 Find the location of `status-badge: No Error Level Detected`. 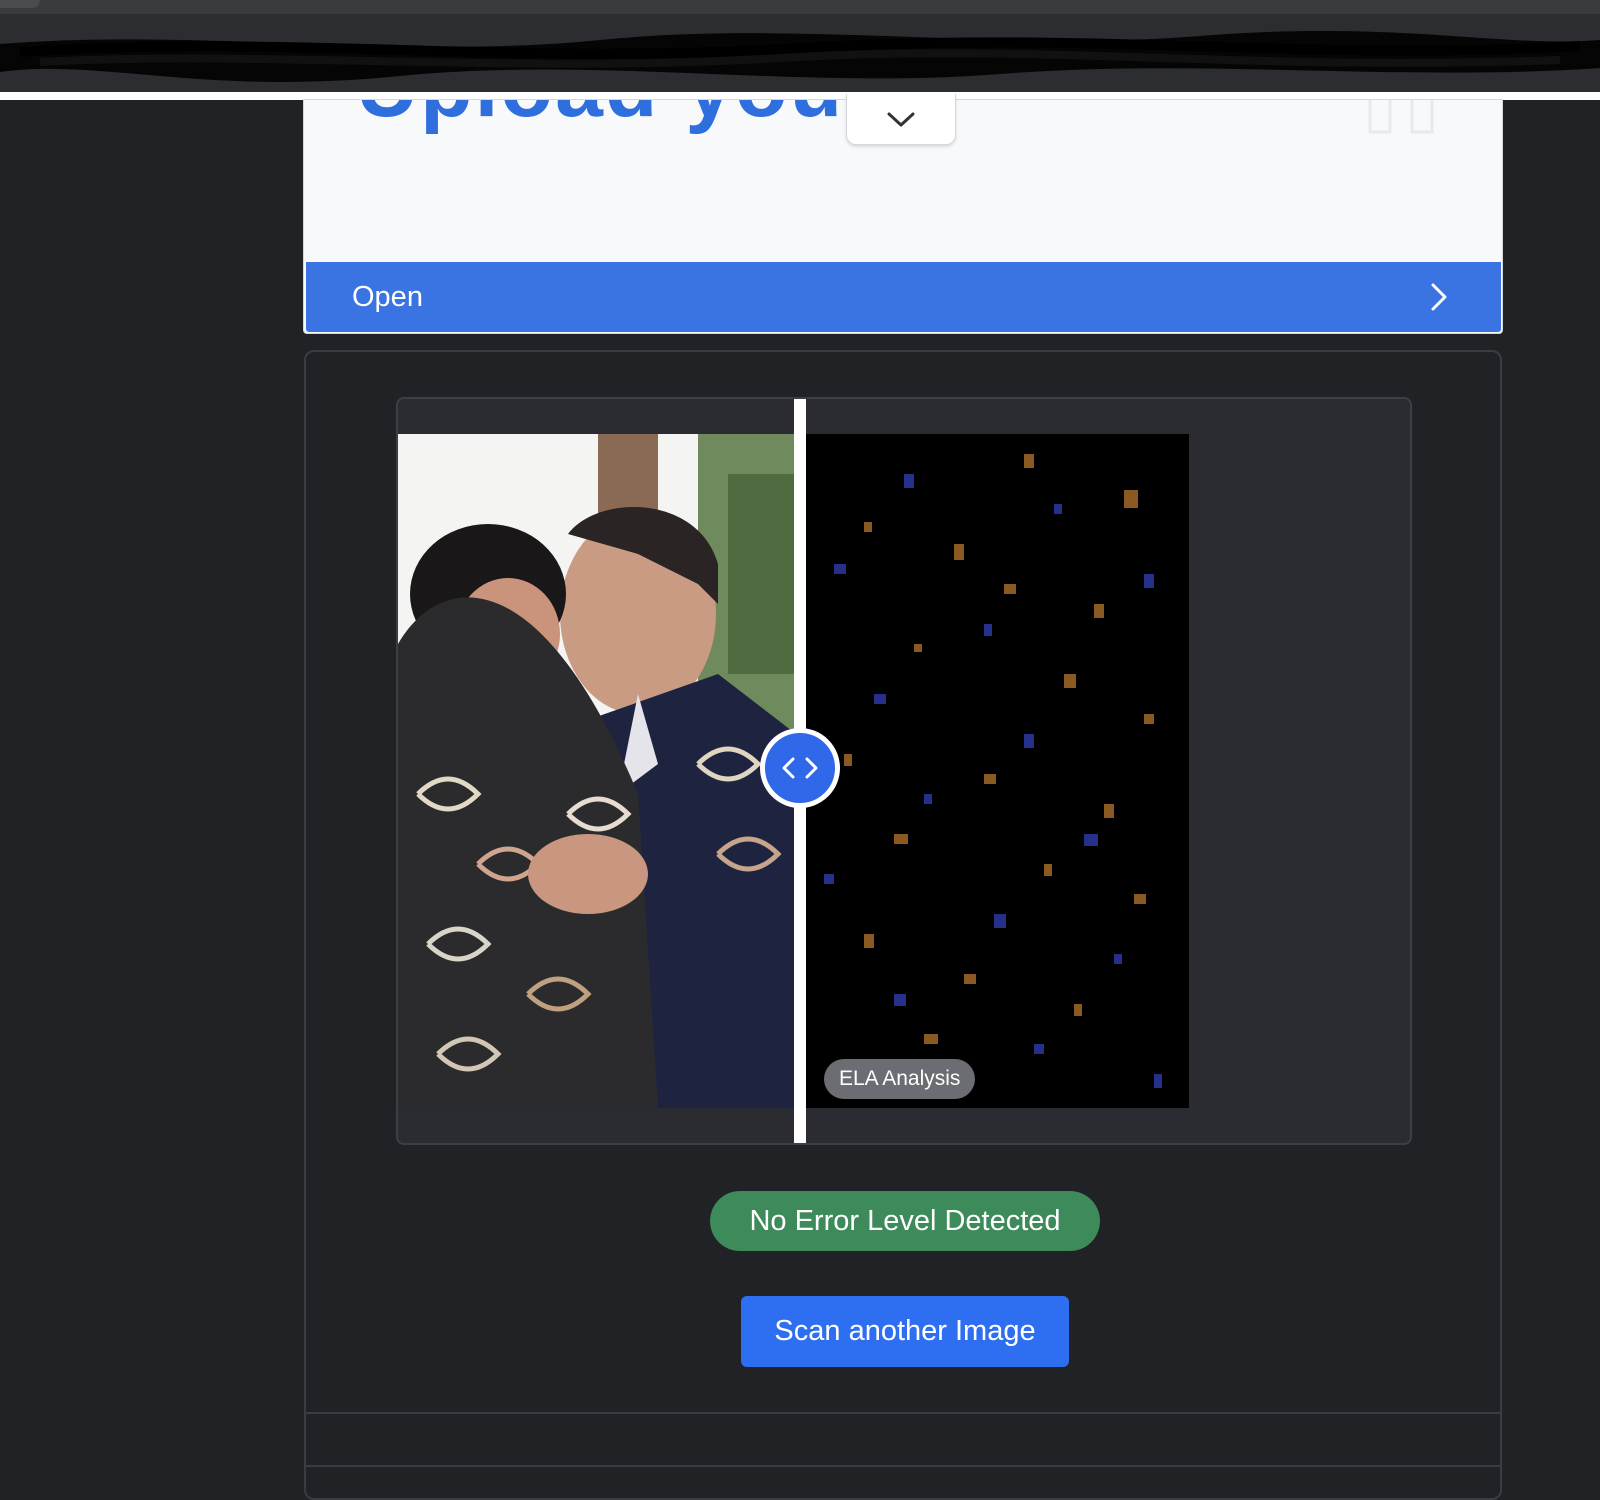

status-badge: No Error Level Detected is located at coordinates (905, 1221).